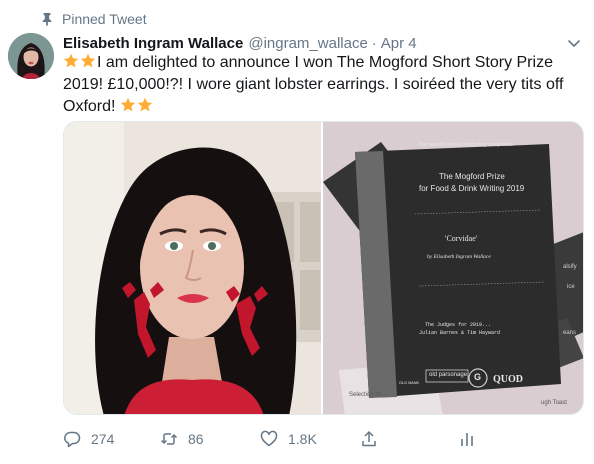 This screenshot has height=464, width=594. What do you see at coordinates (459, 257) in the screenshot?
I see `booklet-byline: by Elisabeth Ingram Wallace` at bounding box center [459, 257].